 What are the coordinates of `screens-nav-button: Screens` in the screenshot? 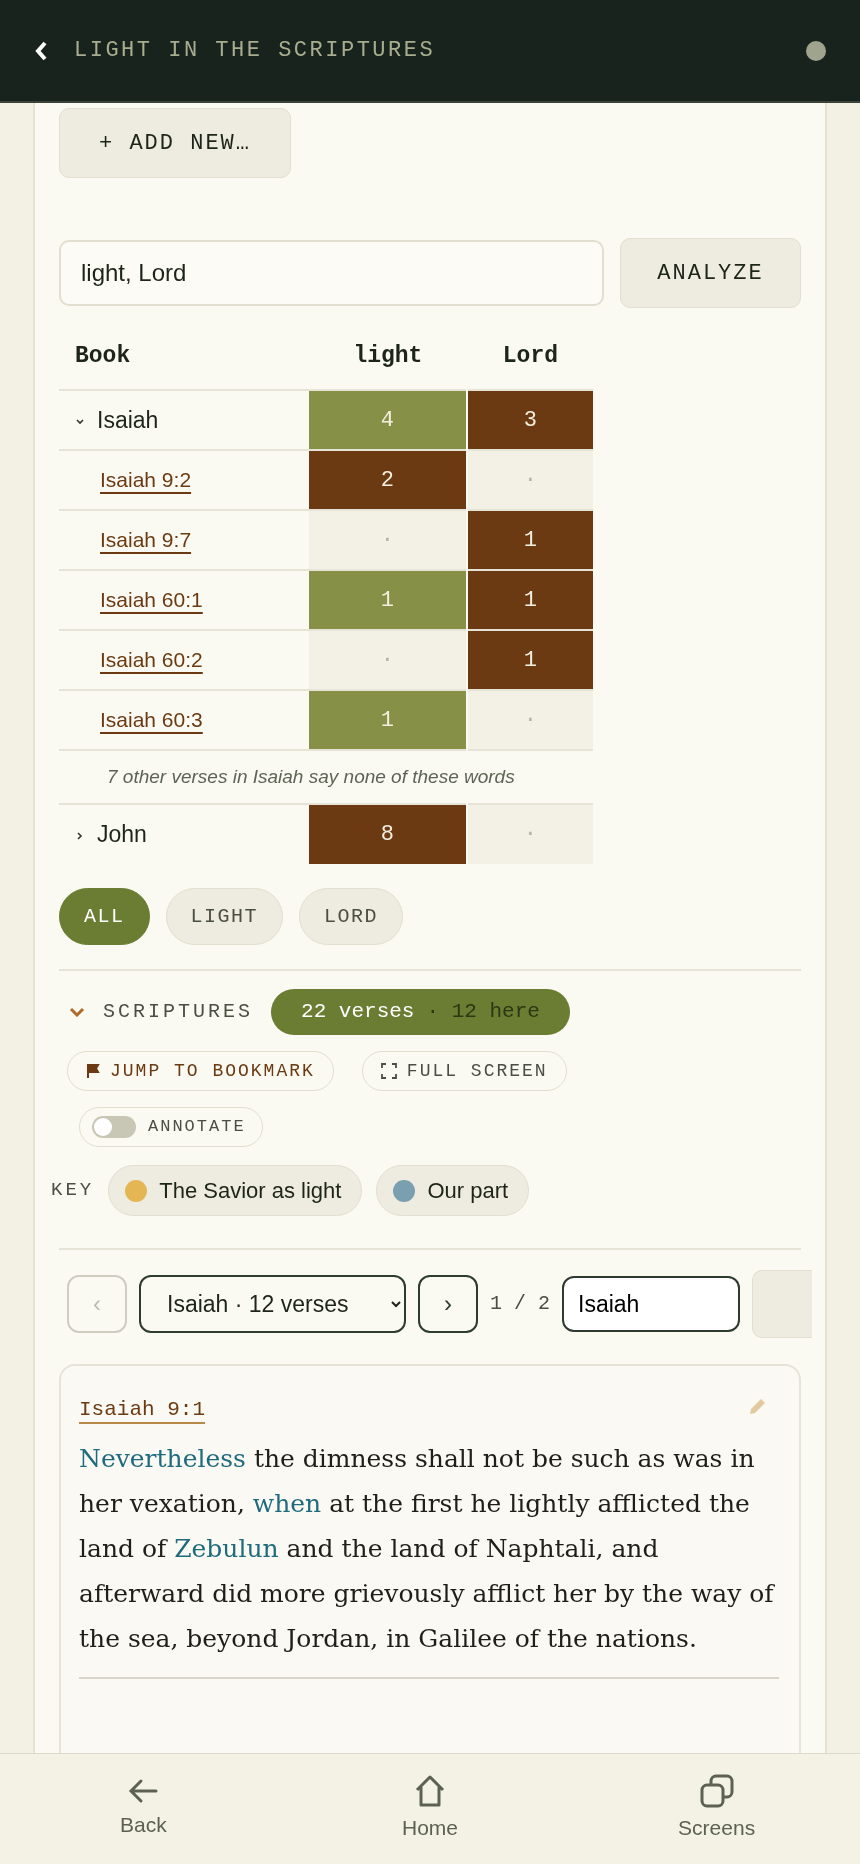 It's located at (716, 1809).